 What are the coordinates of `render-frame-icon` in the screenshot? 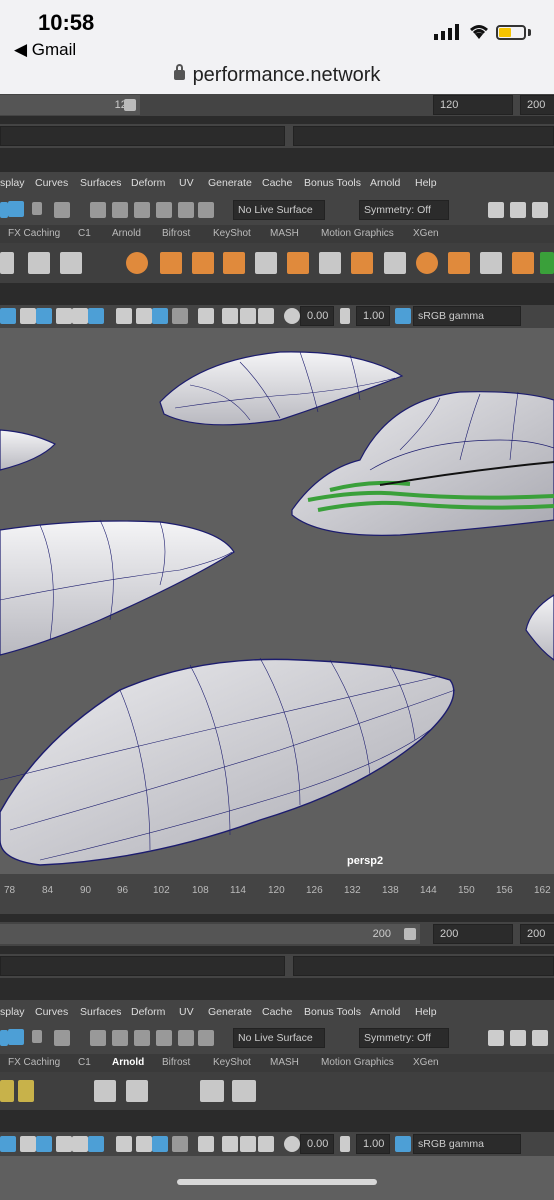 It's located at (518, 210).